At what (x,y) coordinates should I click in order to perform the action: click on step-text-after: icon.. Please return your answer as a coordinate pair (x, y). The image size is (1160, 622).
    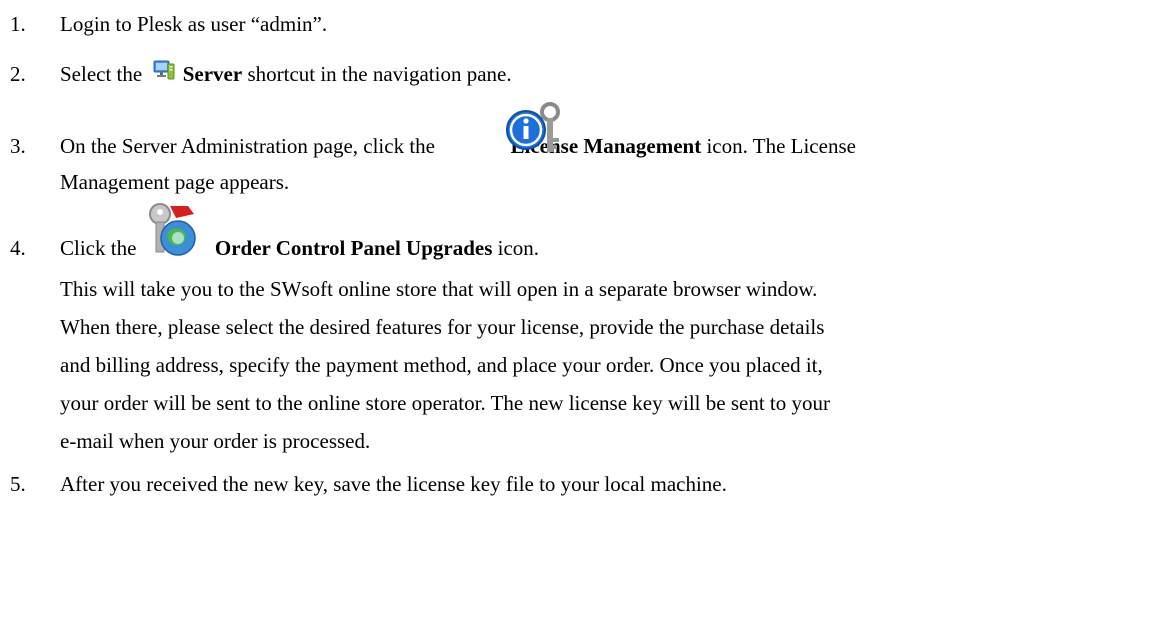
    Looking at the image, I should click on (518, 248).